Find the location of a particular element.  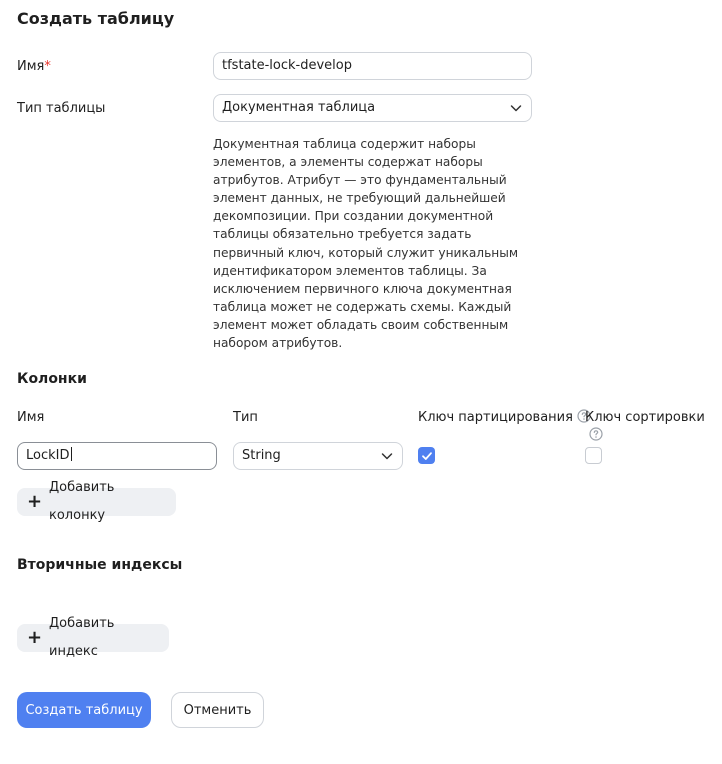

table-type-value: Документная таблица is located at coordinates (299, 107).